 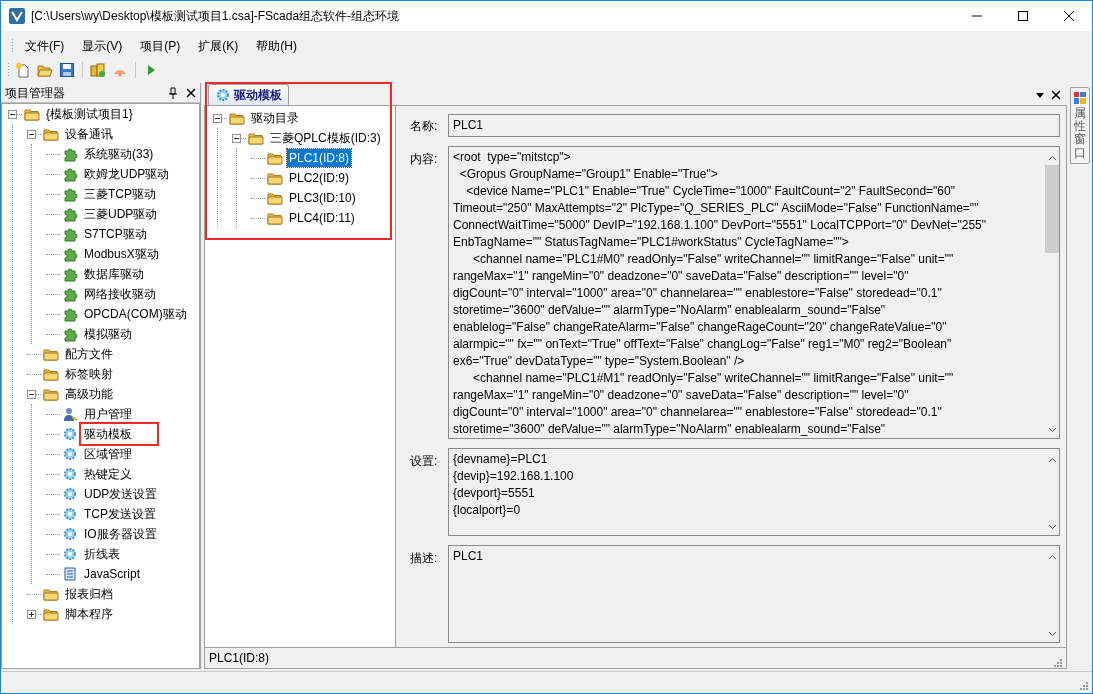 I want to click on tree-item: JavaScript, so click(x=112, y=574).